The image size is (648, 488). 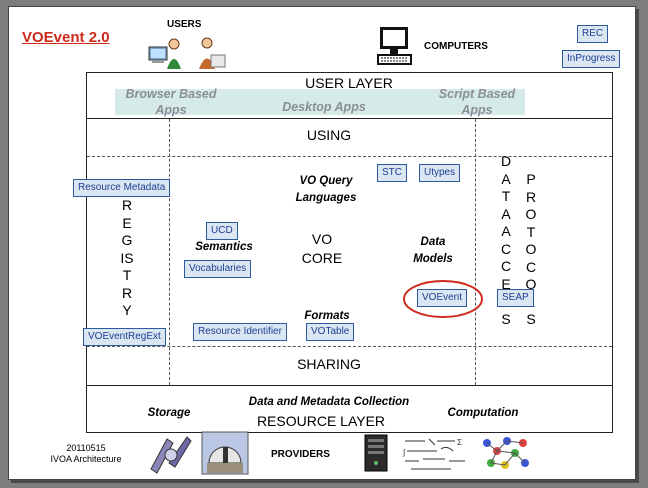 What do you see at coordinates (456, 46) in the screenshot?
I see `computers-label: COMPUTERS` at bounding box center [456, 46].